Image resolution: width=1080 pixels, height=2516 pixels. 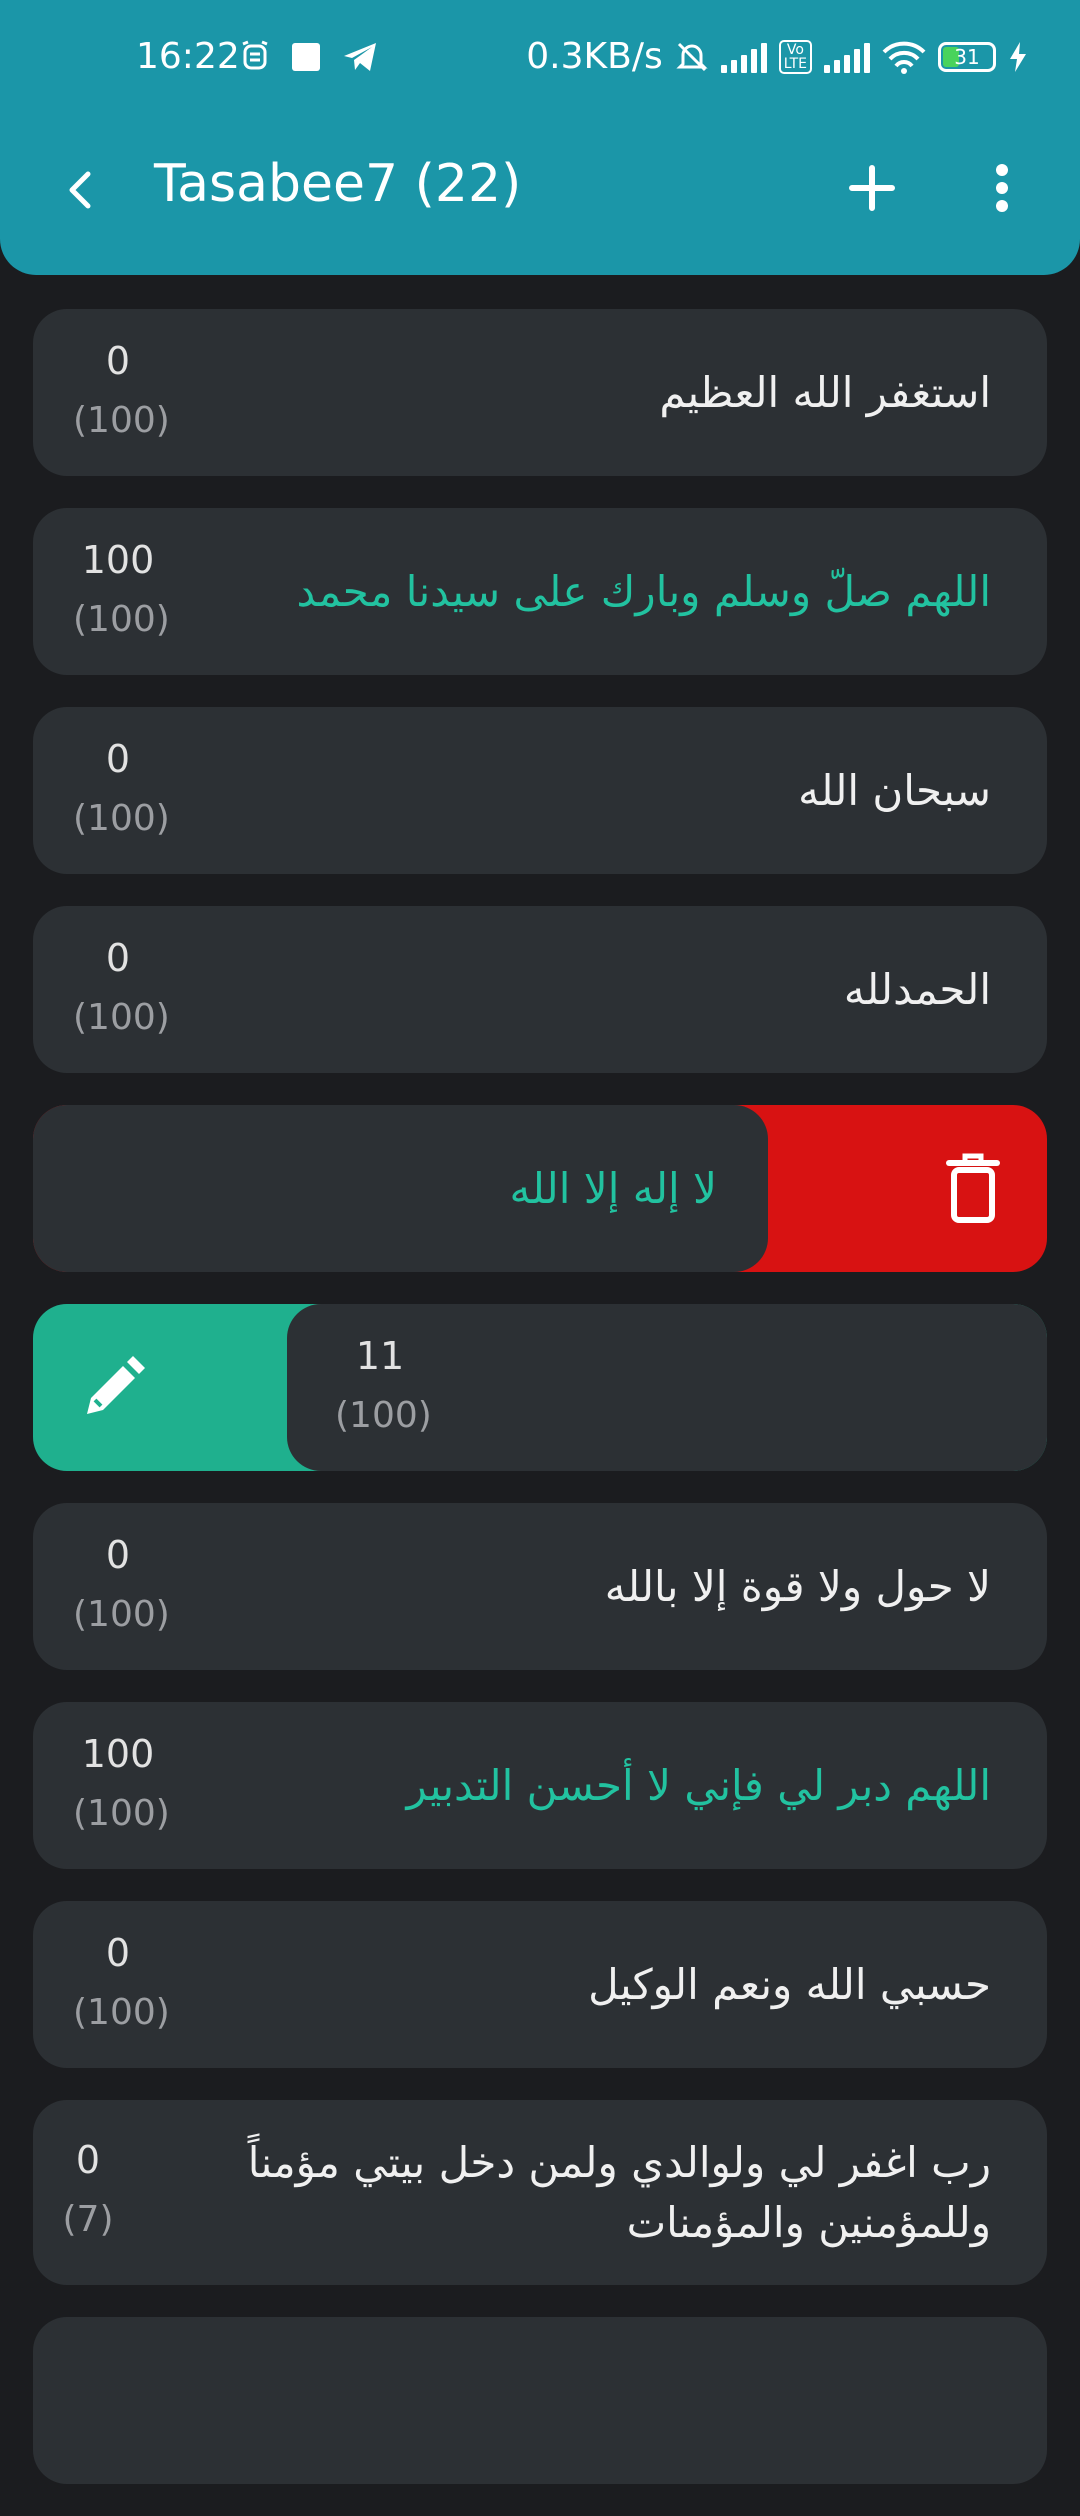 I want to click on add-icon, so click(x=872, y=188).